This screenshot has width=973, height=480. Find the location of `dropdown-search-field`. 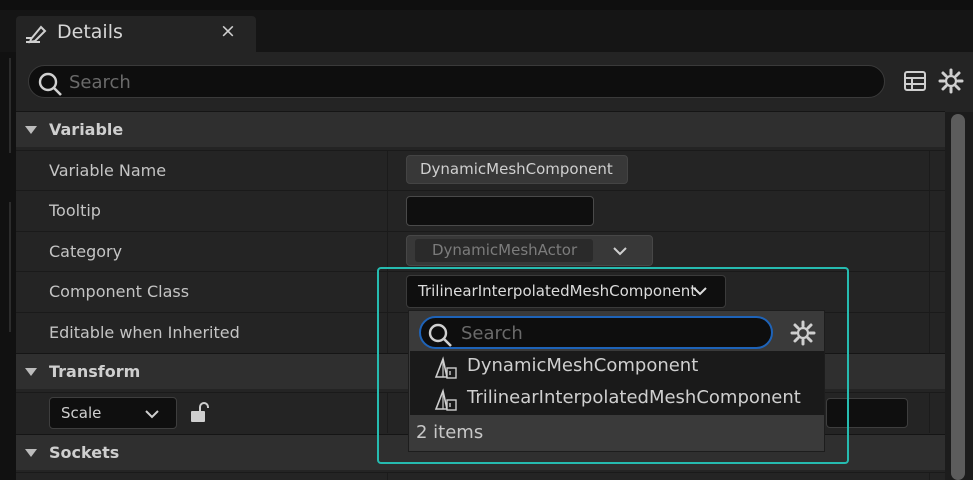

dropdown-search-field is located at coordinates (596, 332).